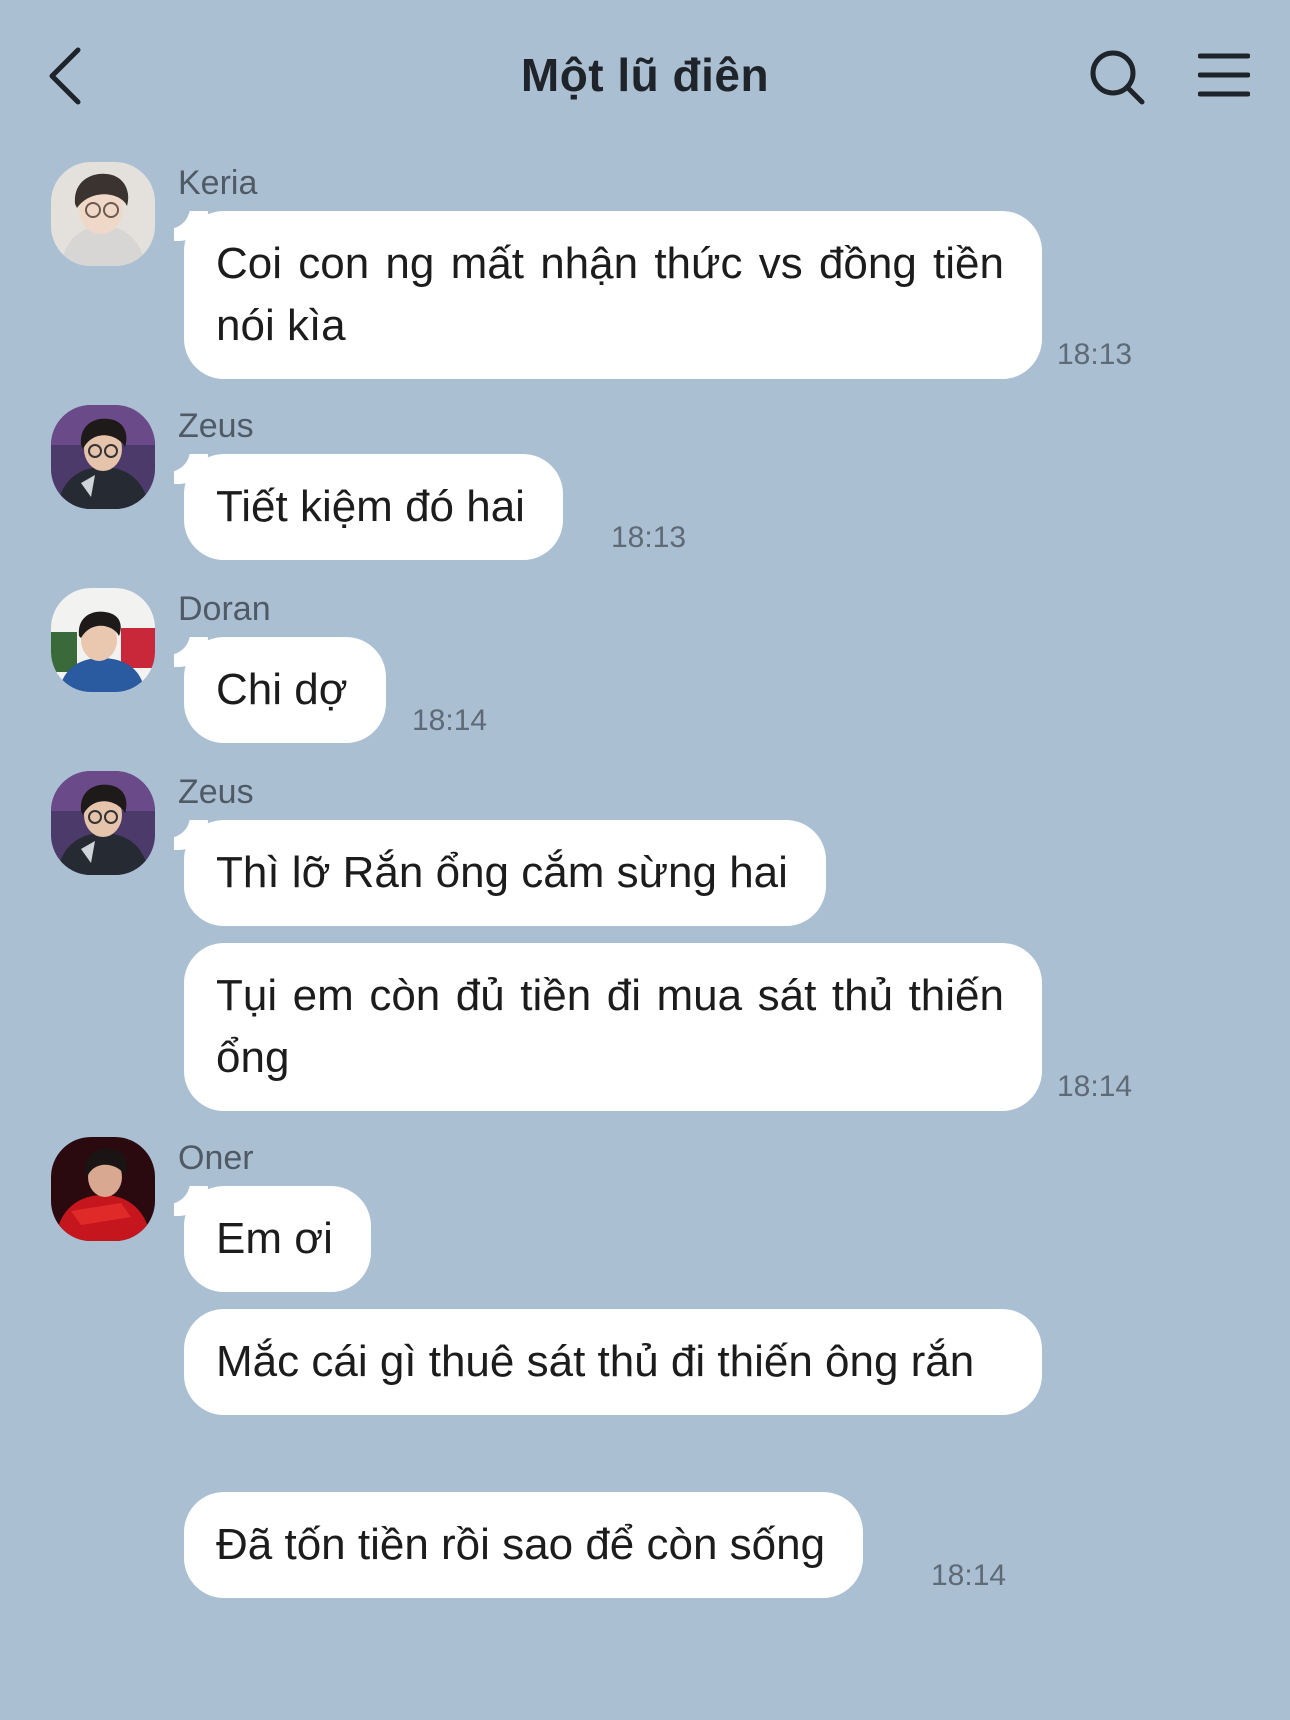 This screenshot has height=1720, width=1290. Describe the element at coordinates (595, 1361) in the screenshot. I see `message-text: Mắc cái gì thuê sát thủ đi thiến ông rắn` at that location.